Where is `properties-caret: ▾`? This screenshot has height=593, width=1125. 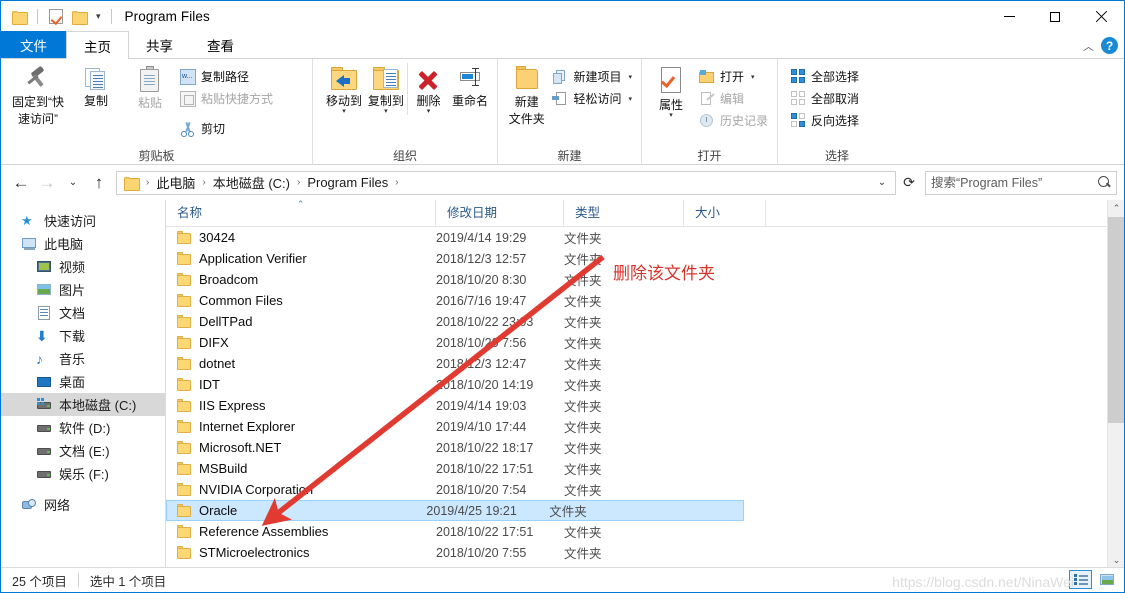
properties-caret: ▾ is located at coordinates (671, 115).